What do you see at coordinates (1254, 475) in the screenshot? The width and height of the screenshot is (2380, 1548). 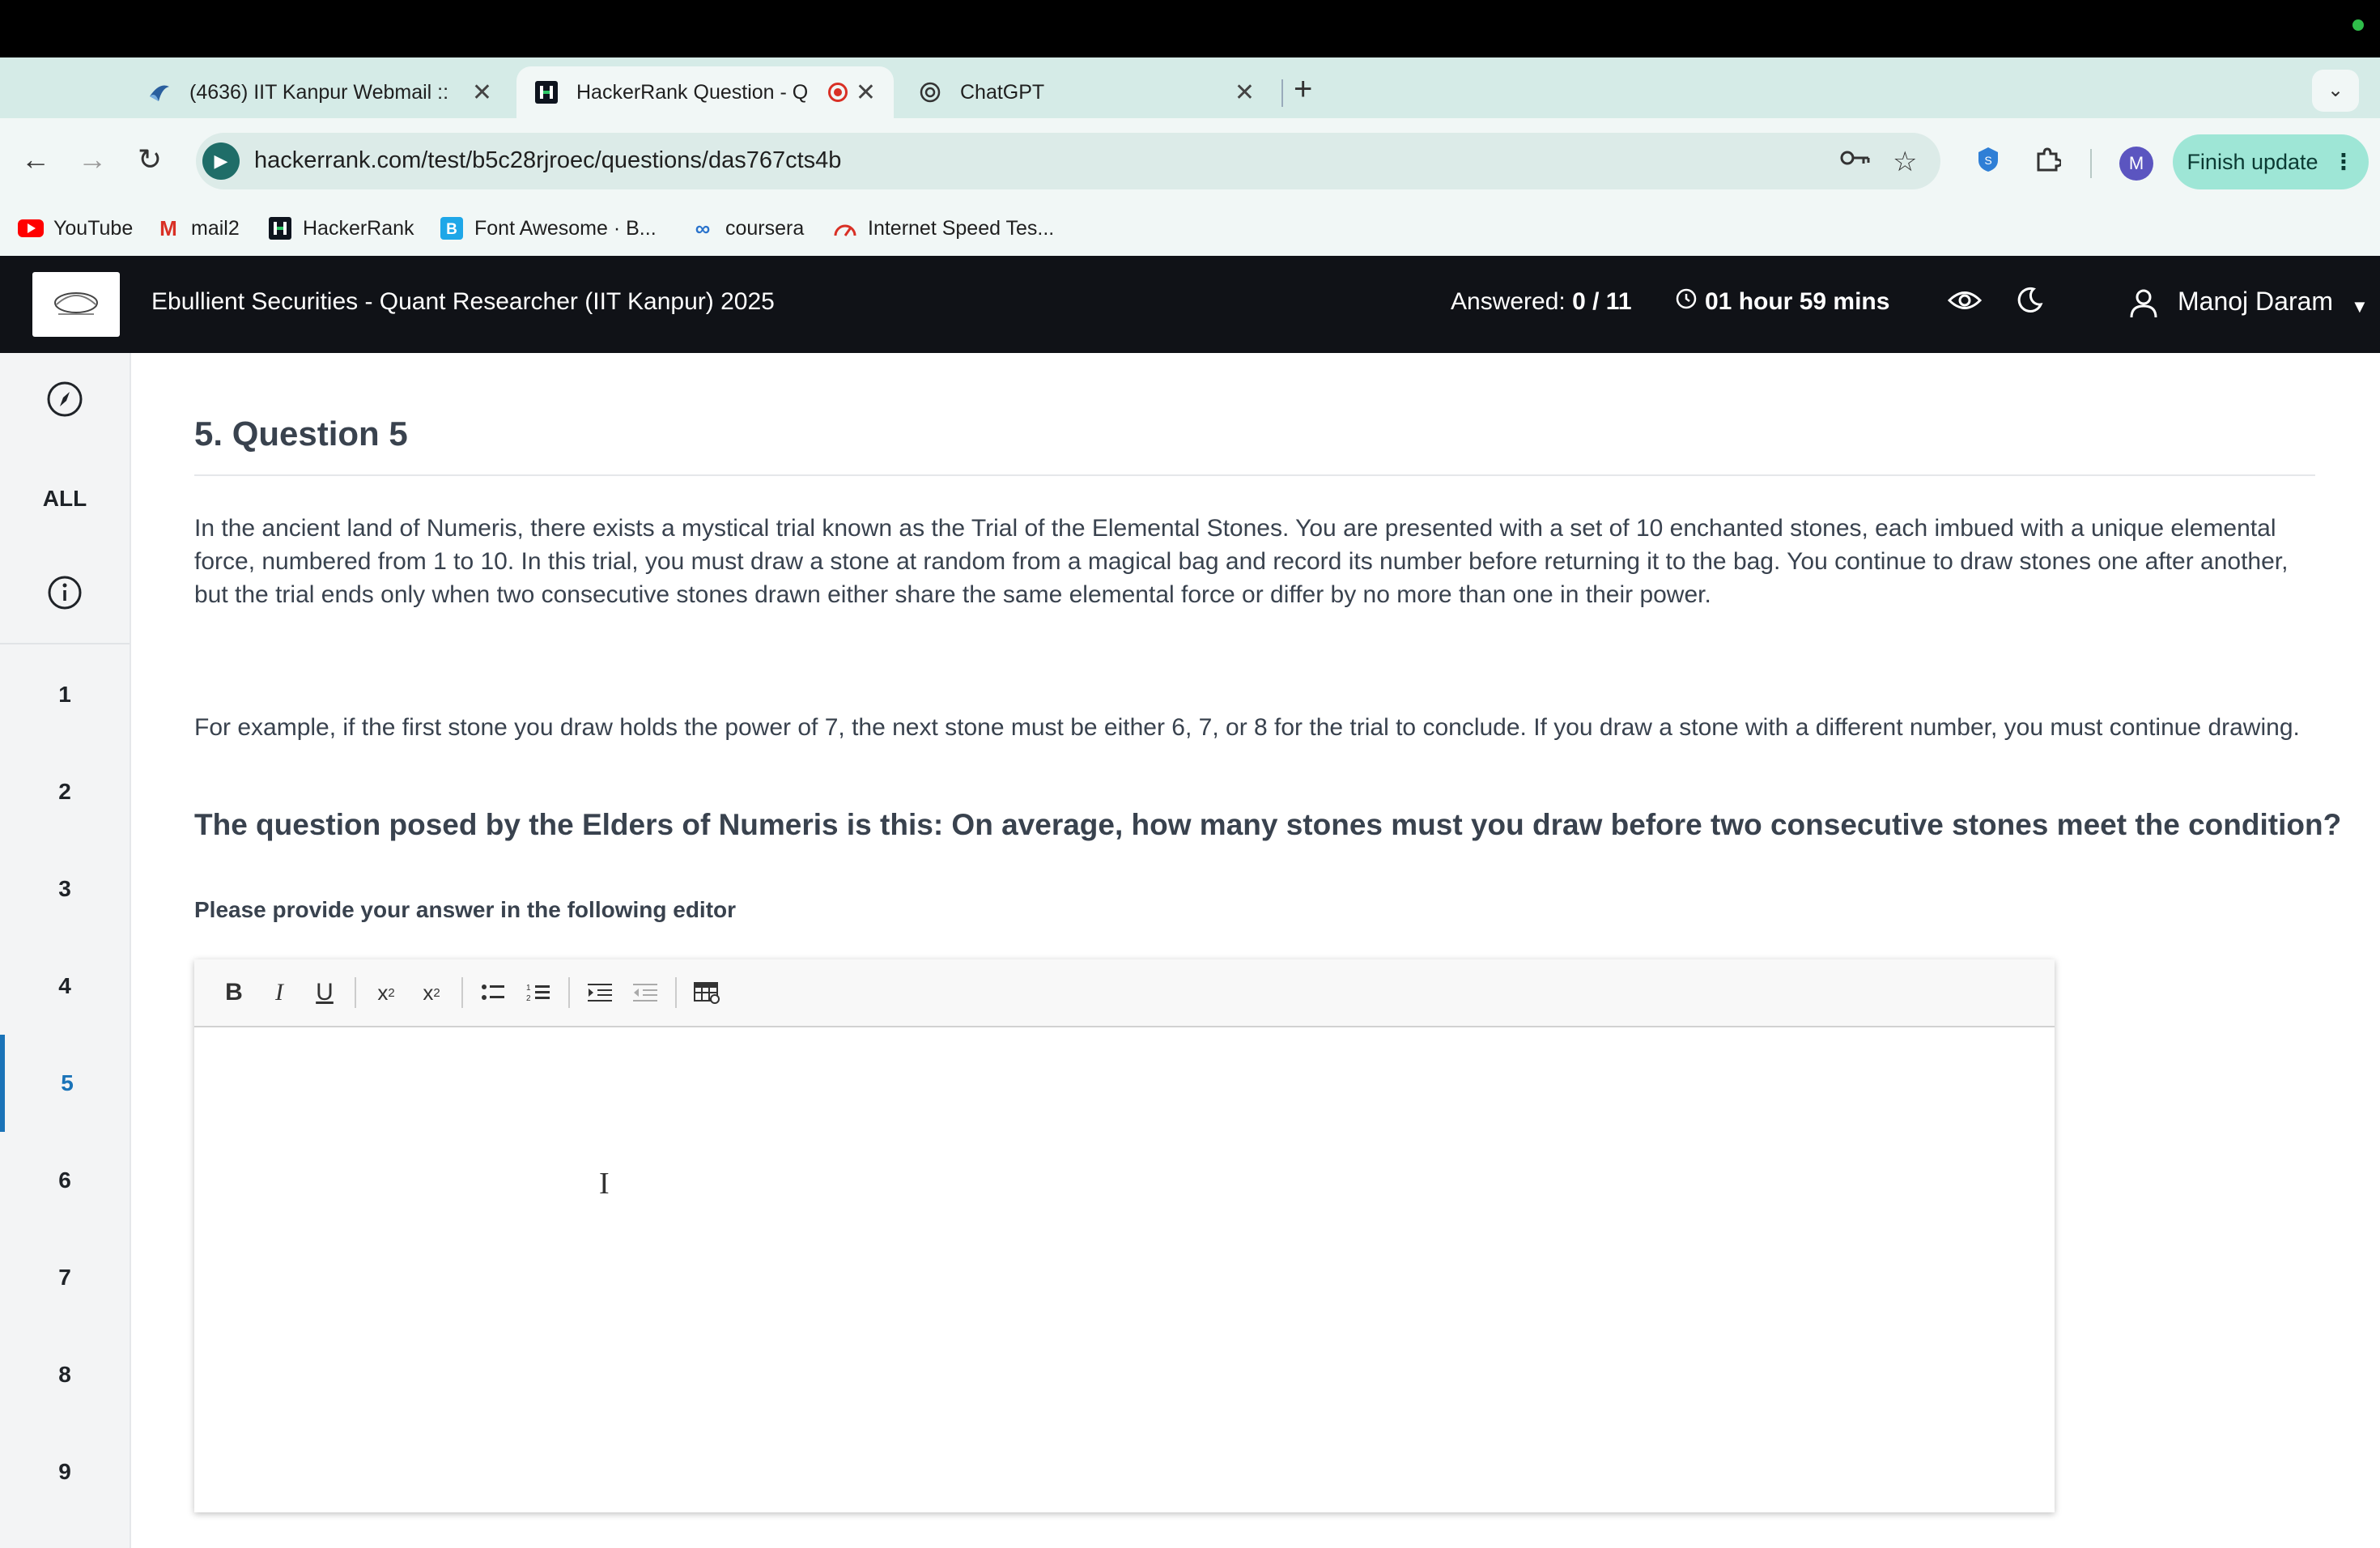 I see `divider` at bounding box center [1254, 475].